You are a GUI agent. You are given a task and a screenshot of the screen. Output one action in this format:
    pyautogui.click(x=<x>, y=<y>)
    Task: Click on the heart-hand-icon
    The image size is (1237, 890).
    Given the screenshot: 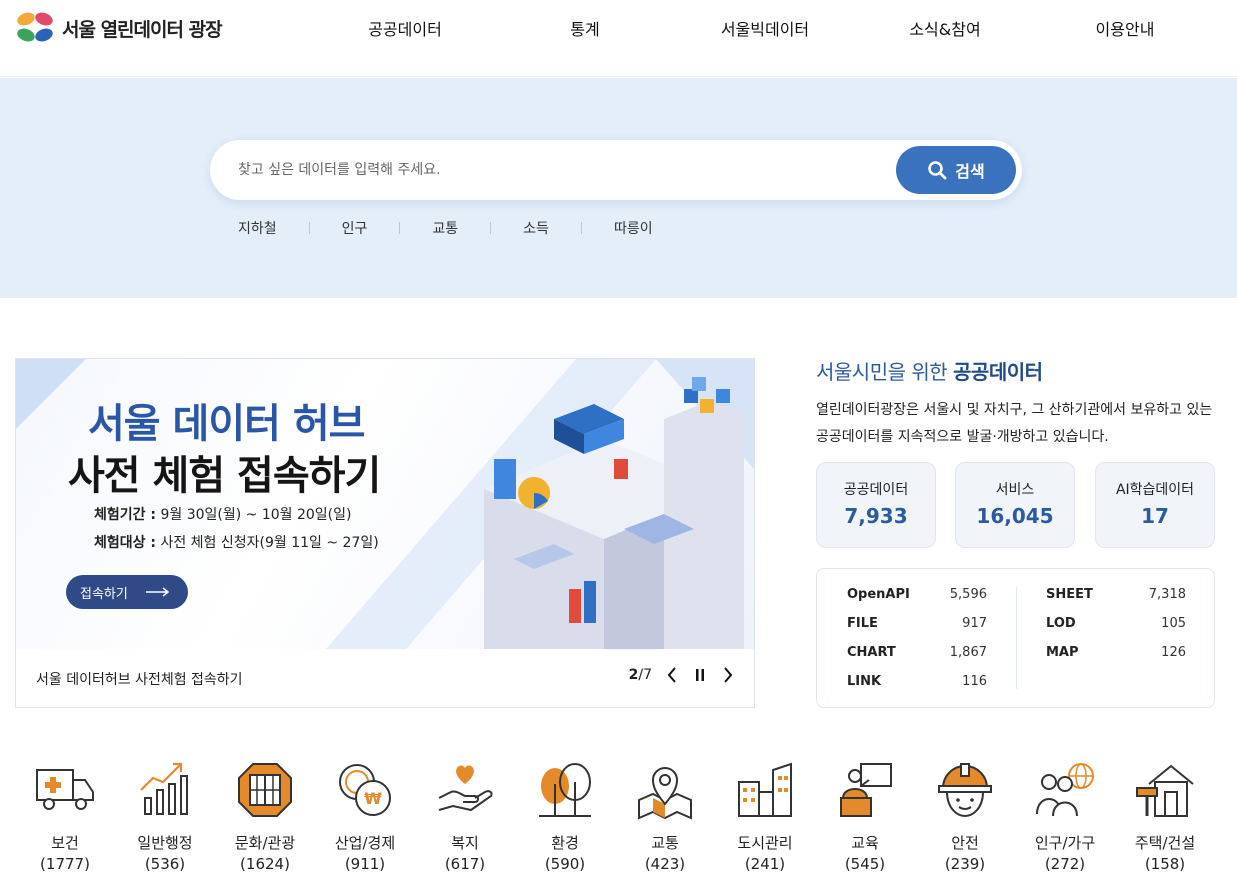 What is the action you would take?
    pyautogui.click(x=465, y=788)
    